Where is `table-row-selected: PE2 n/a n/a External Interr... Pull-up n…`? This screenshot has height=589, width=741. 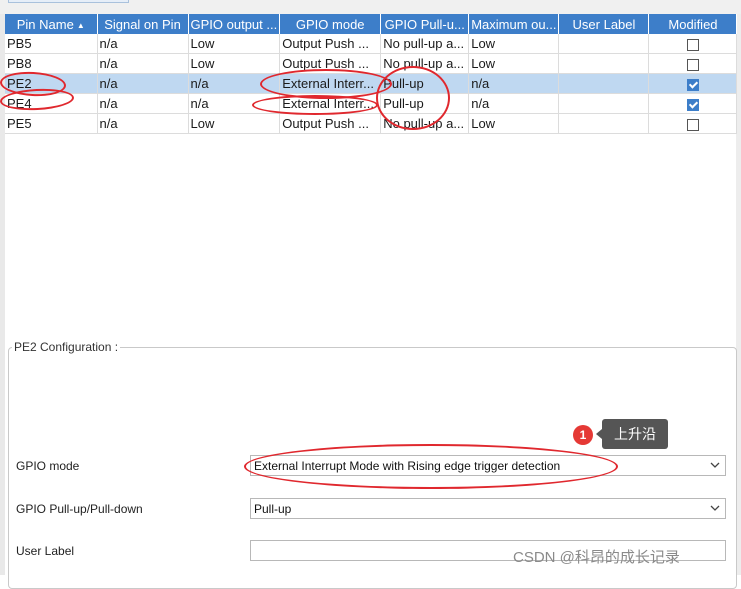 table-row-selected: PE2 n/a n/a External Interr... Pull-up n… is located at coordinates (371, 83).